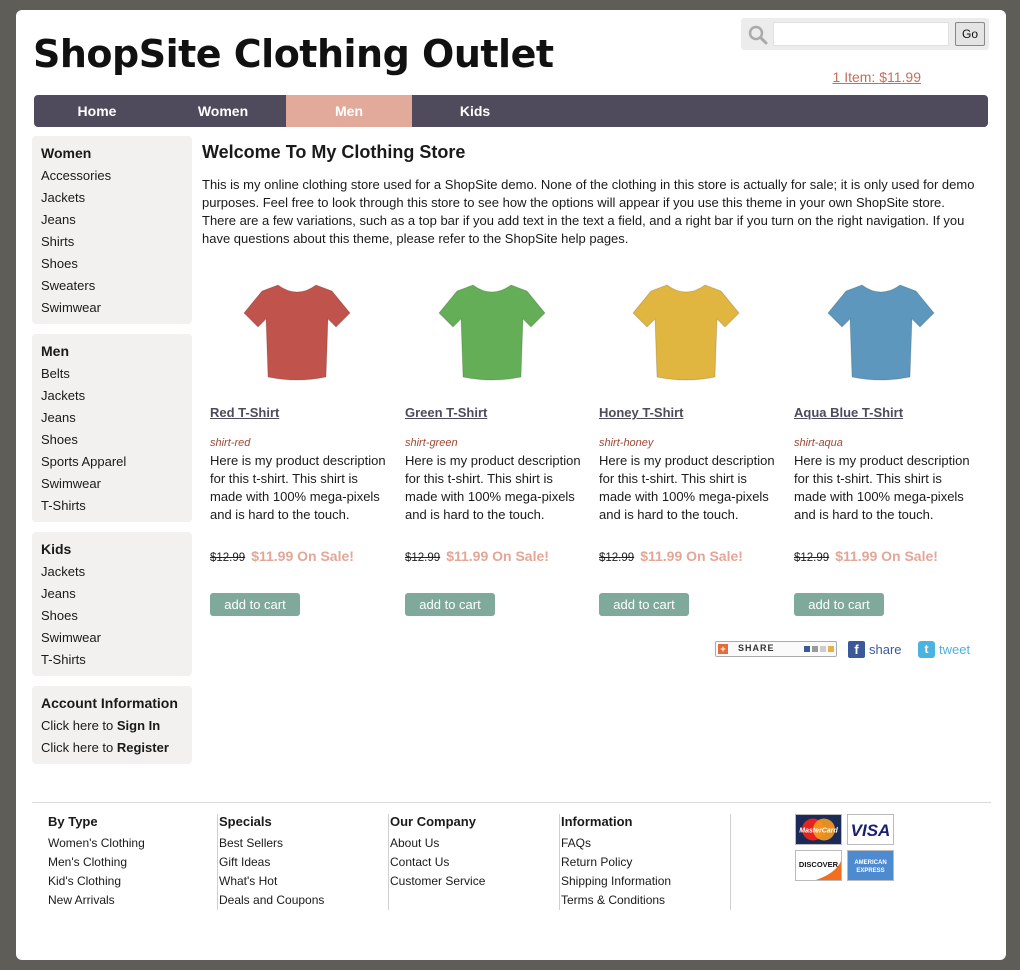 This screenshot has width=1020, height=970. What do you see at coordinates (446, 412) in the screenshot?
I see `product-name-link: Green T-Shirt` at bounding box center [446, 412].